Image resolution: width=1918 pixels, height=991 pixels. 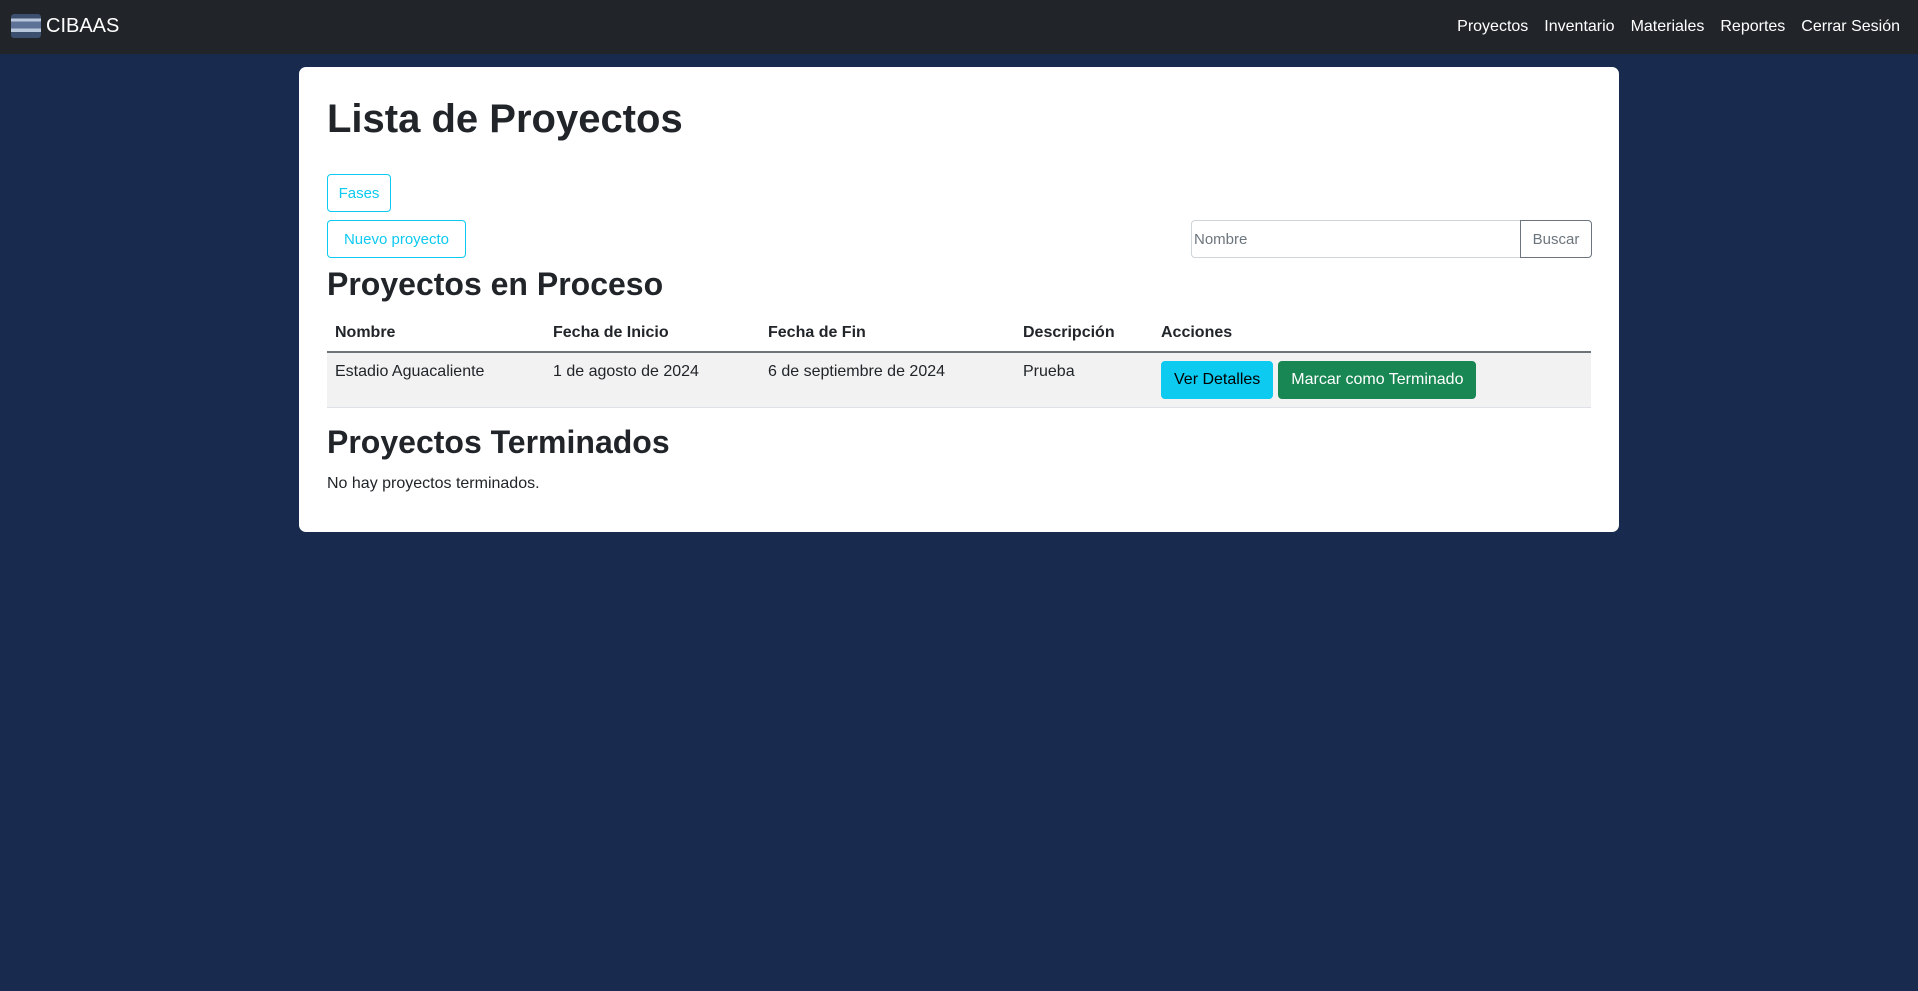 I want to click on cell-name: Estadio Aguacaliente, so click(x=436, y=380).